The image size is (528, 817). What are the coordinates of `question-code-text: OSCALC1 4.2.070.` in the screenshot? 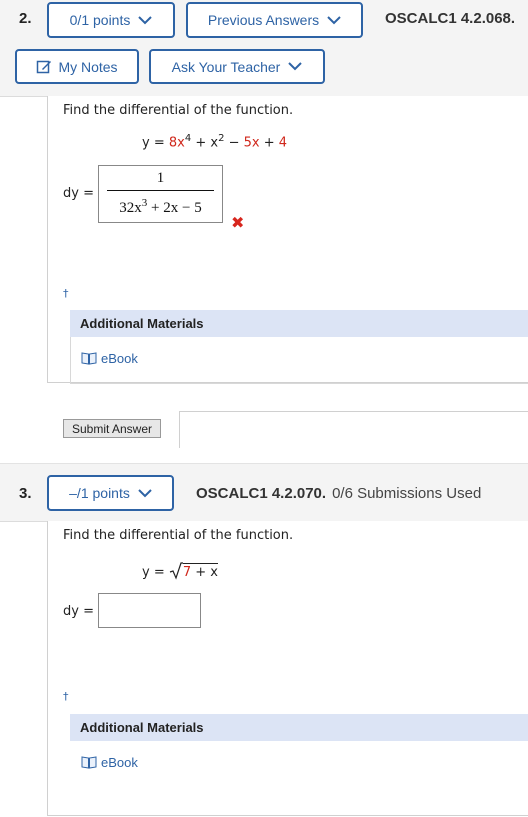 It's located at (261, 493).